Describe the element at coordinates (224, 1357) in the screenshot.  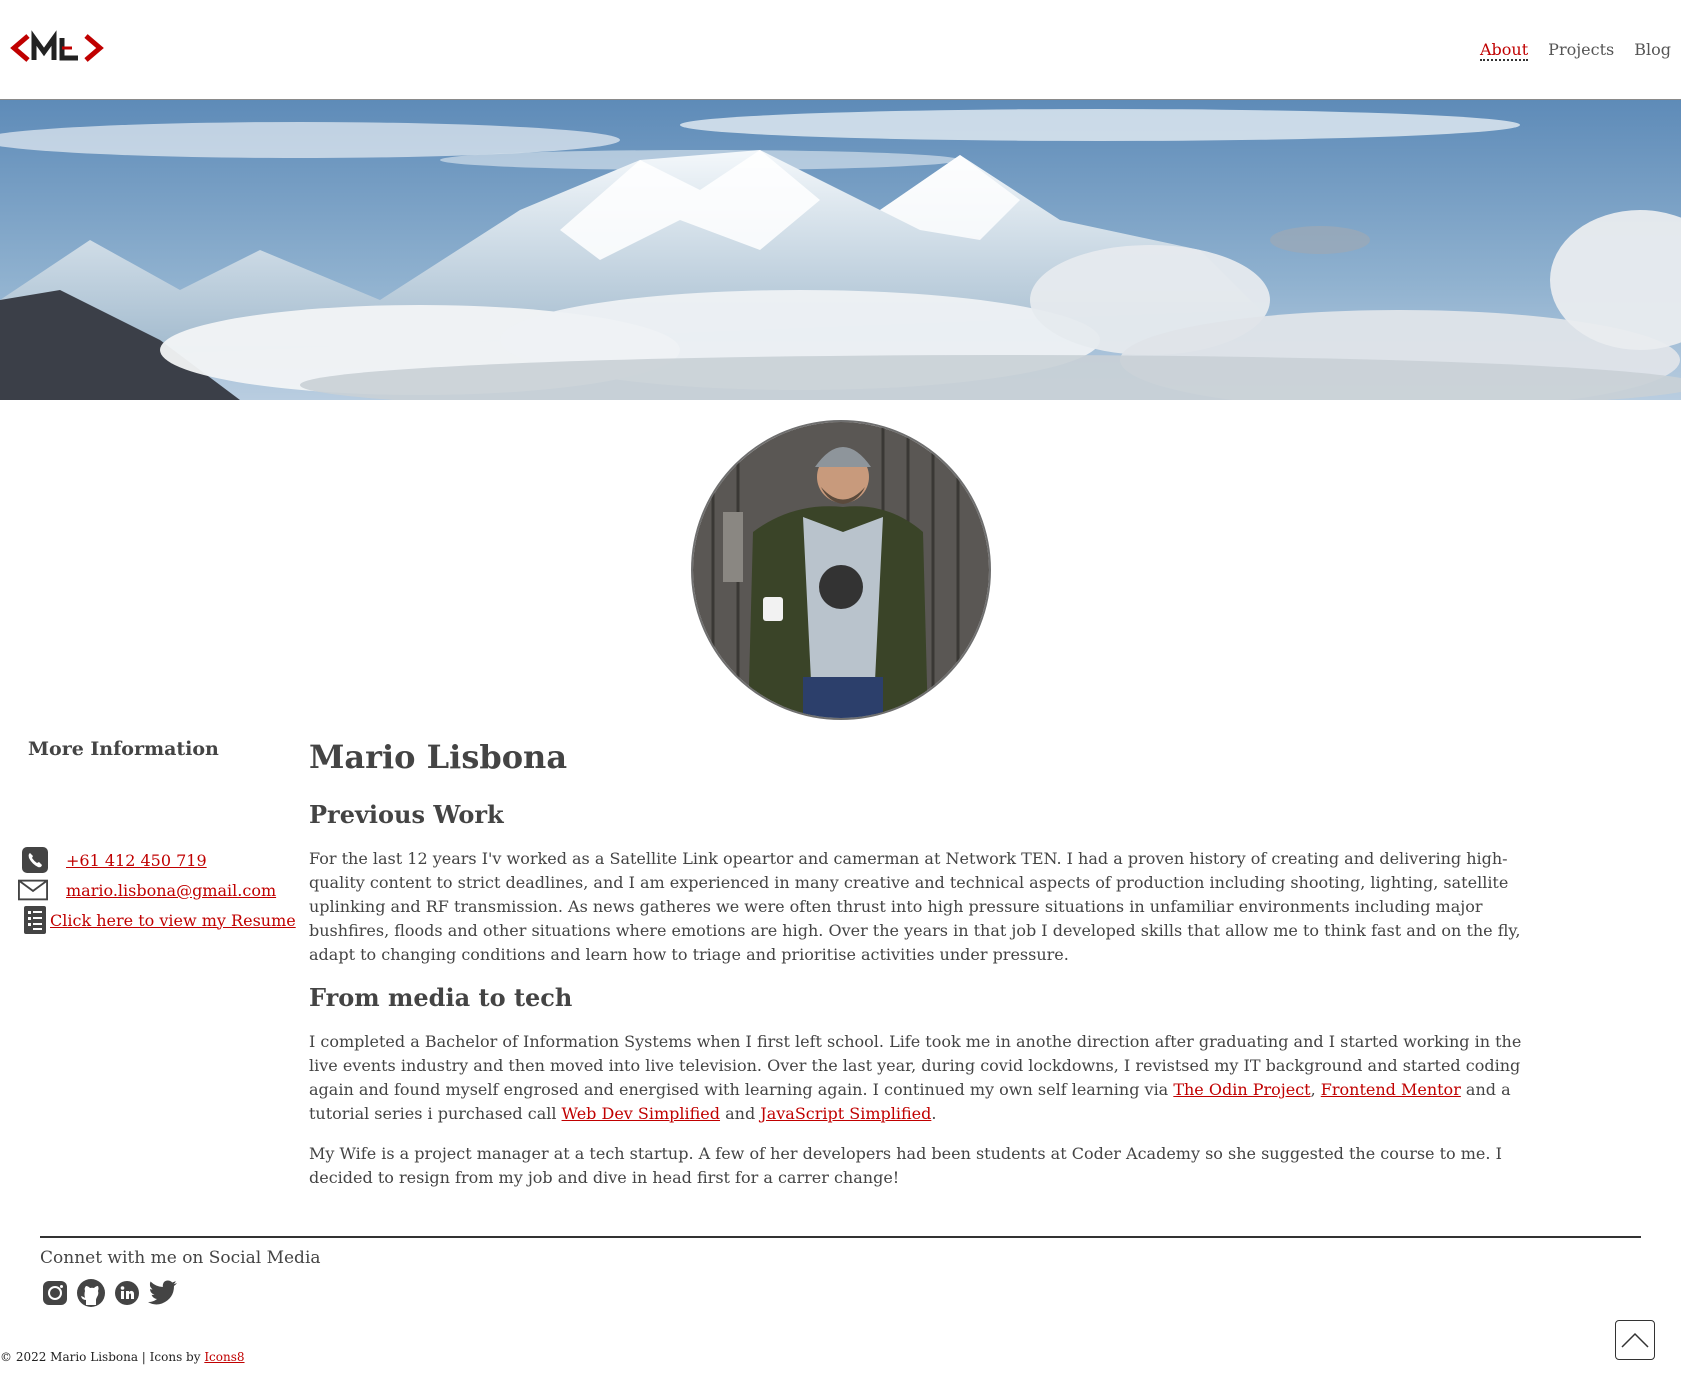
I see `icons8-link: Icons8` at that location.